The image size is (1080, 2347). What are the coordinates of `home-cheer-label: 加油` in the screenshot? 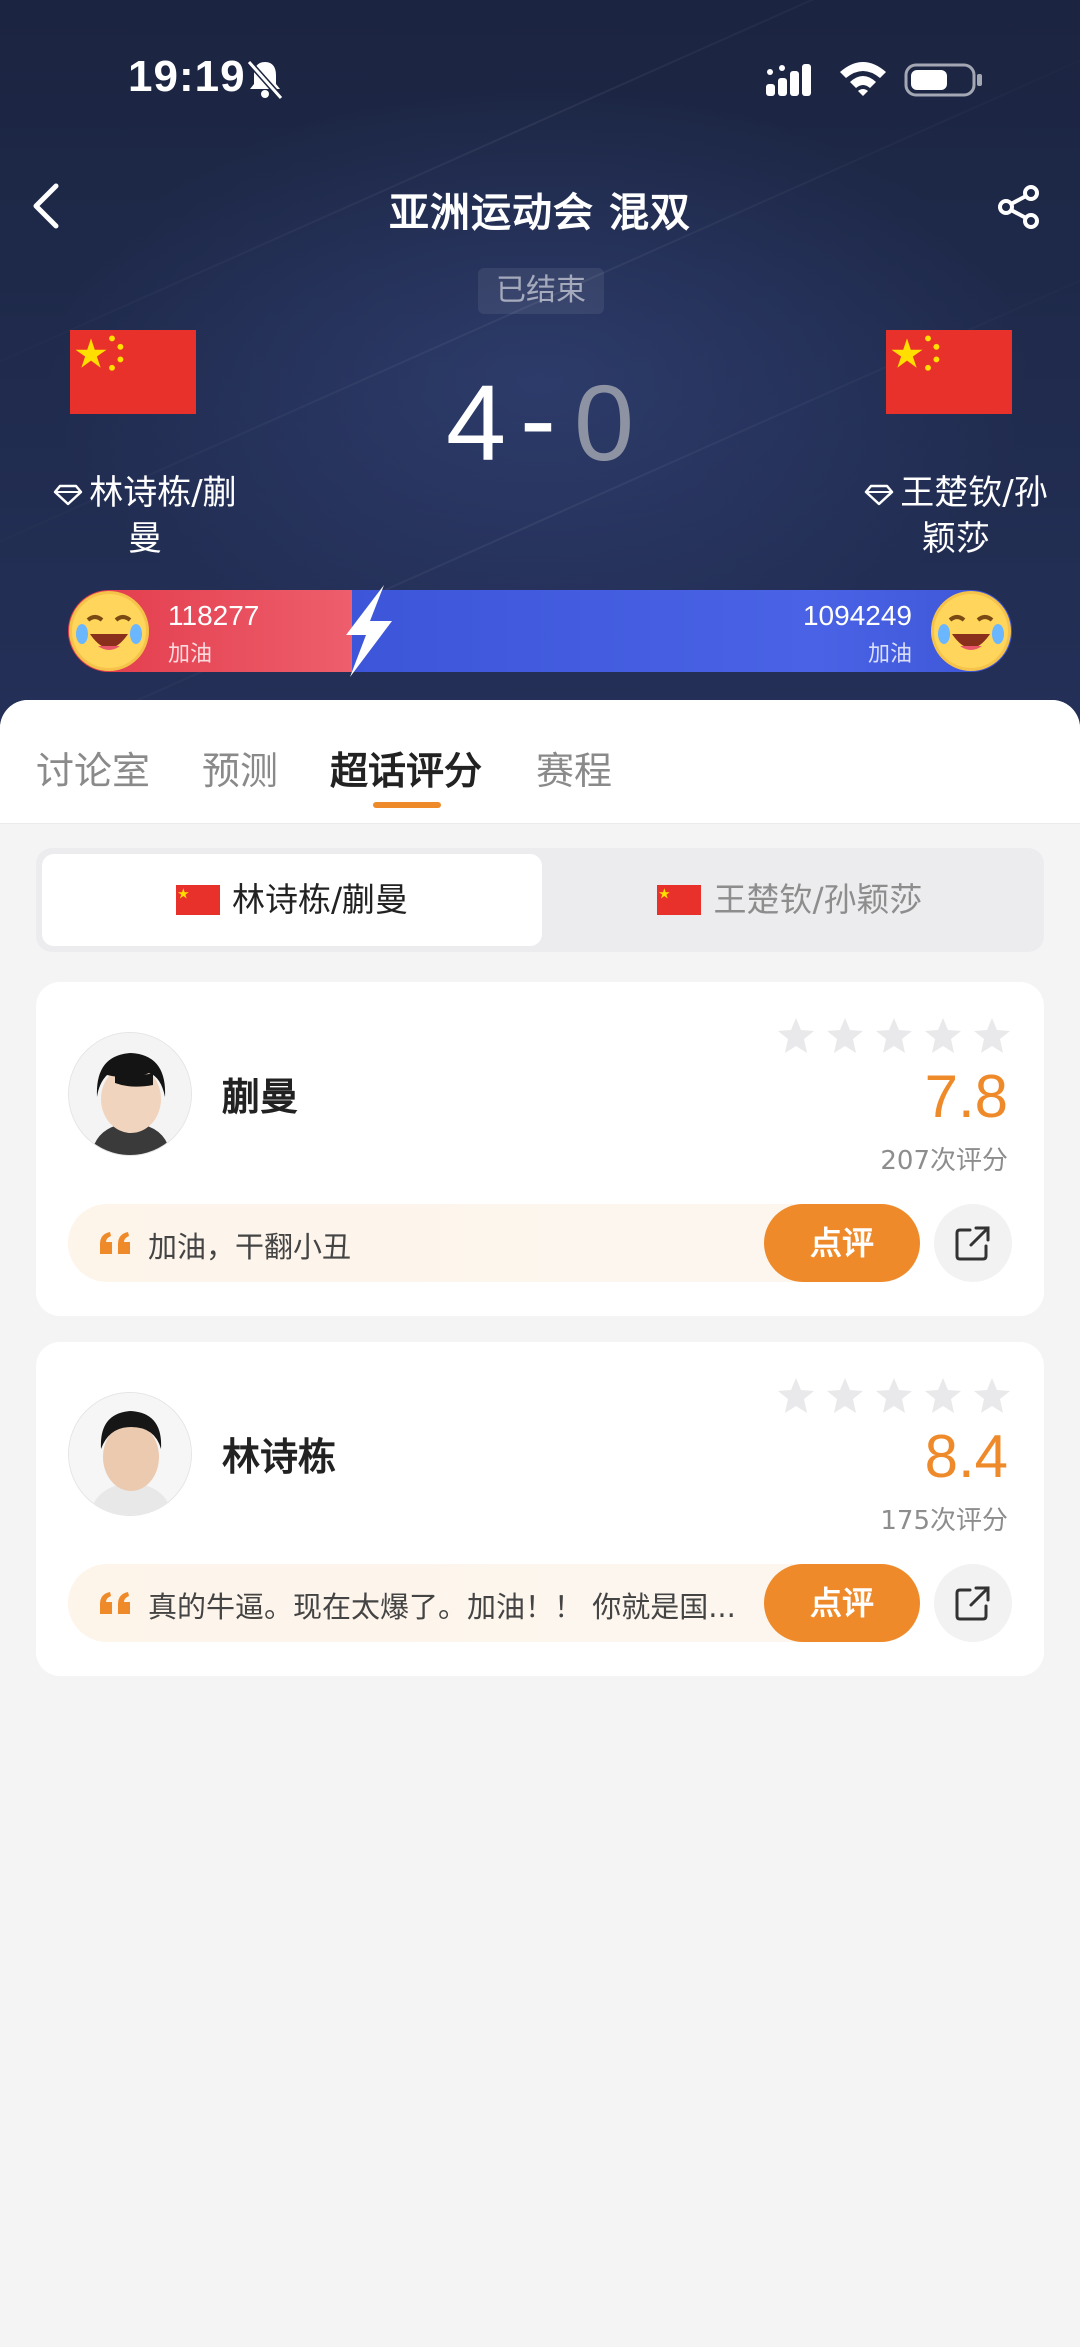 It's located at (190, 654).